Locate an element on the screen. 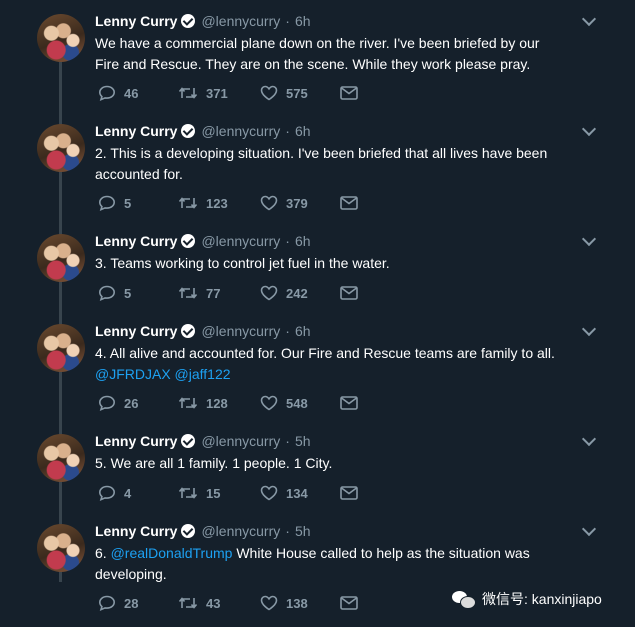 The height and width of the screenshot is (627, 635). retweet-button: 123 is located at coordinates (219, 203).